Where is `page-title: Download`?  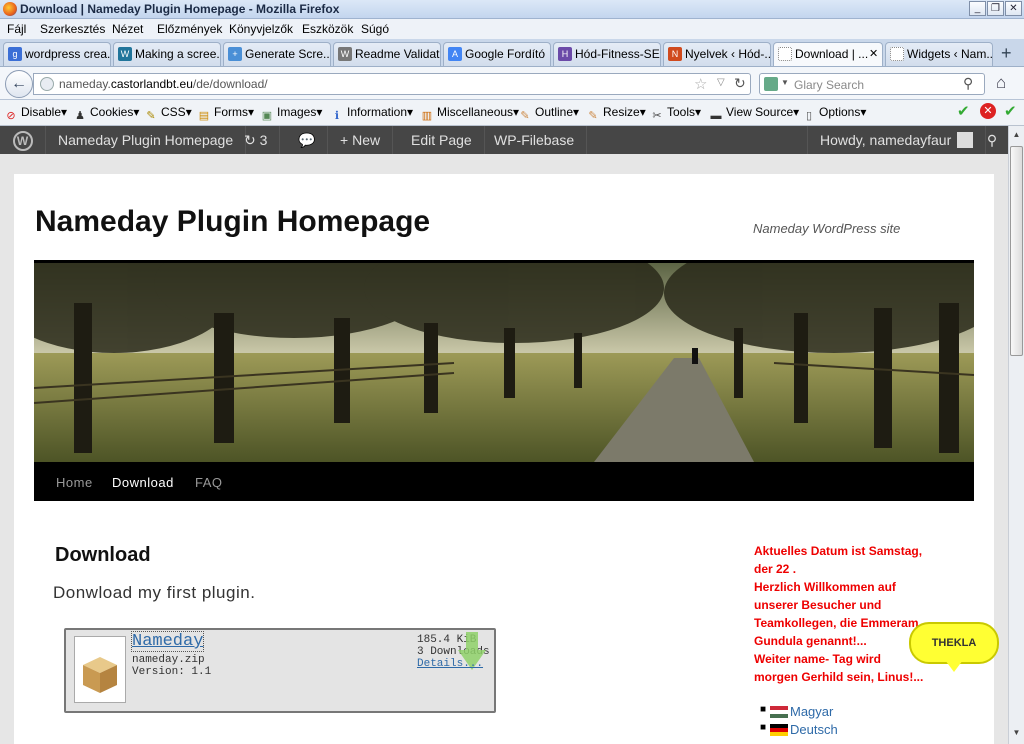 page-title: Download is located at coordinates (103, 555).